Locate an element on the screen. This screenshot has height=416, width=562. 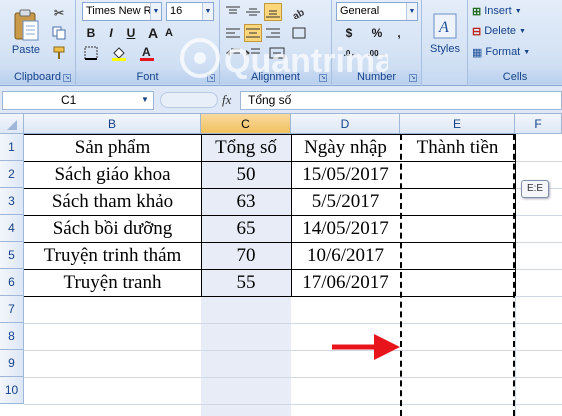
name-box: C1 is located at coordinates (78, 100).